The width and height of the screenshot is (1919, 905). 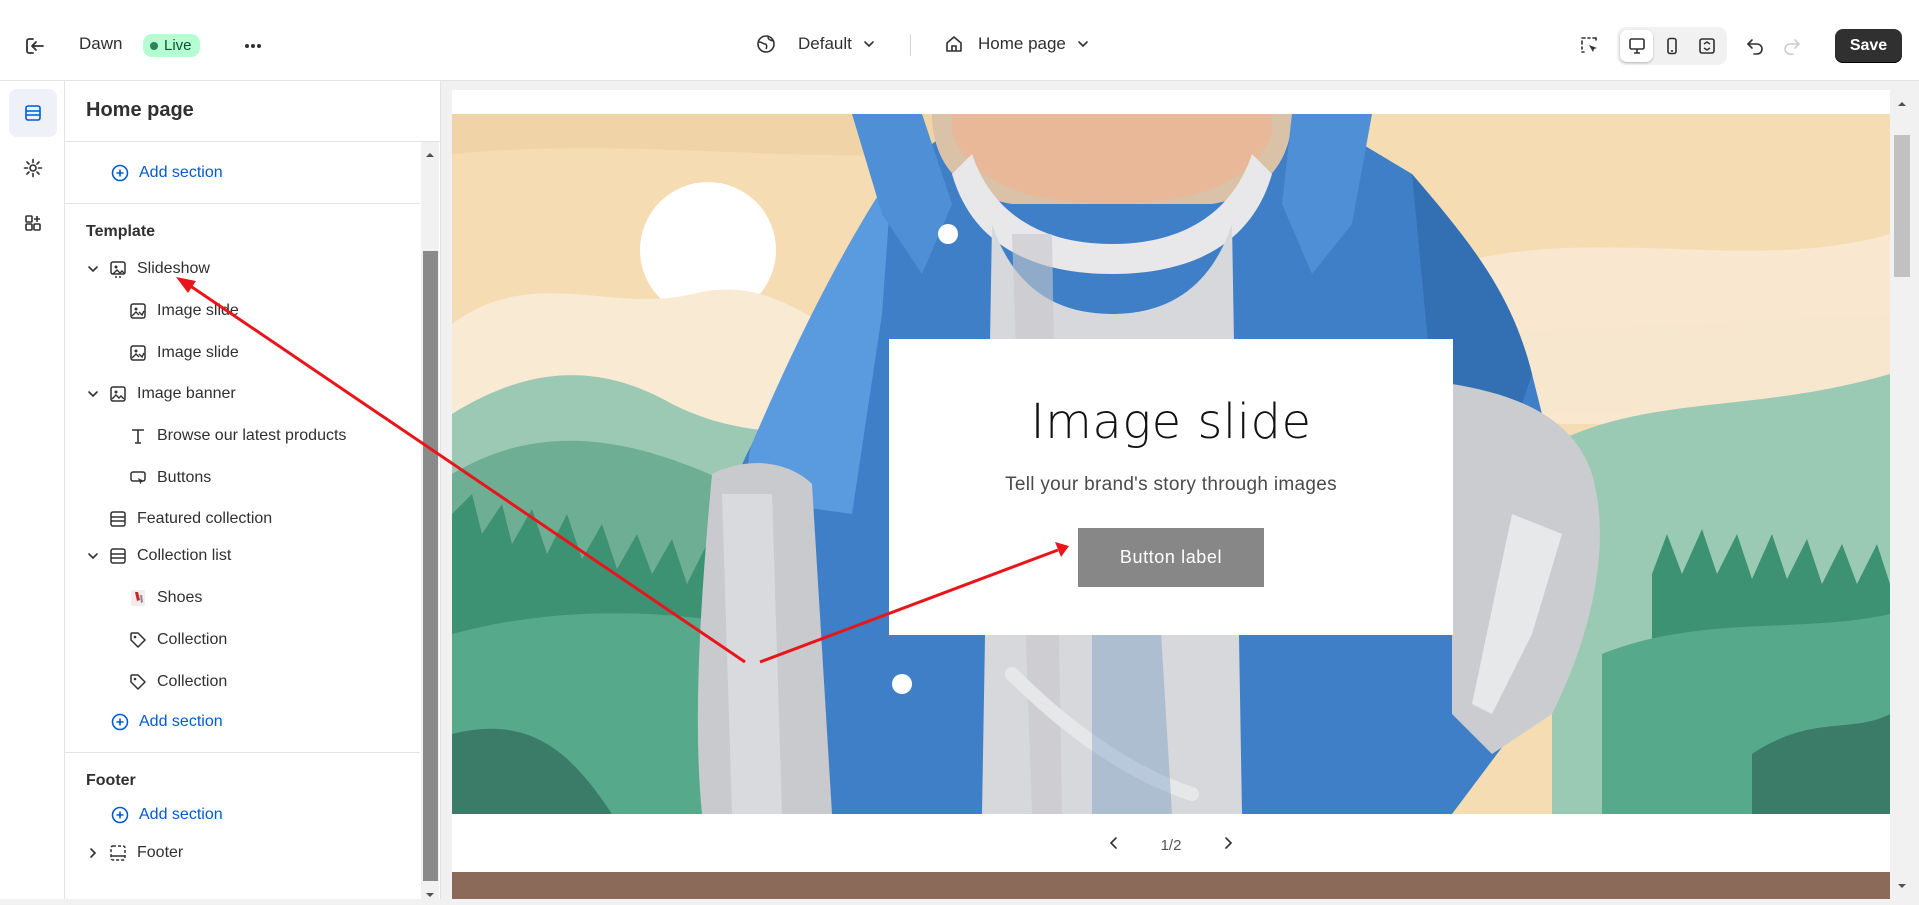 I want to click on section-item-collection-list: Collection list, so click(x=169, y=556).